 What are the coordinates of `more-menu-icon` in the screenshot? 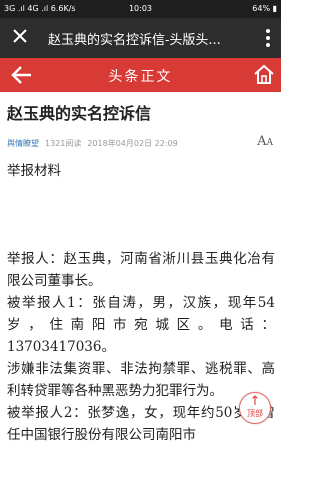 It's located at (268, 38).